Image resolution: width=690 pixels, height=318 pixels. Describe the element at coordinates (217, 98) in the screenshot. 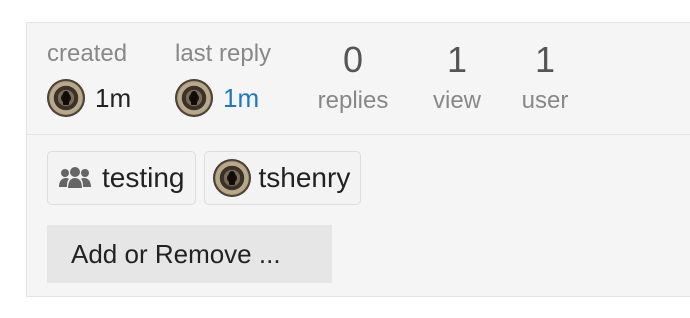

I see `last-reply-value-row: 1m` at that location.